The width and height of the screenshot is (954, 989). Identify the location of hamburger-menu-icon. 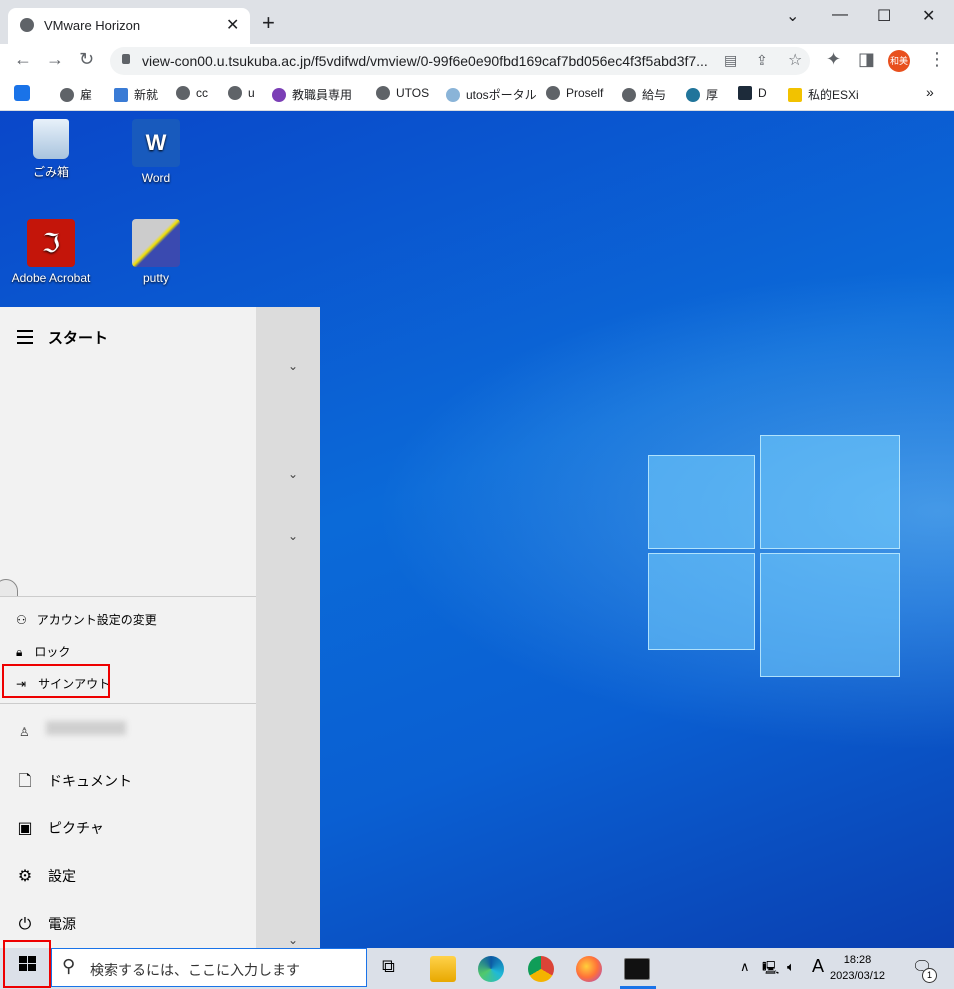
(25, 339).